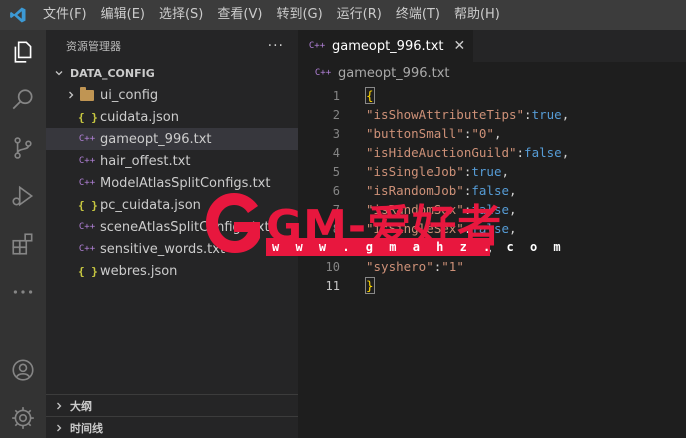  I want to click on menu-item: 选择(S), so click(181, 15).